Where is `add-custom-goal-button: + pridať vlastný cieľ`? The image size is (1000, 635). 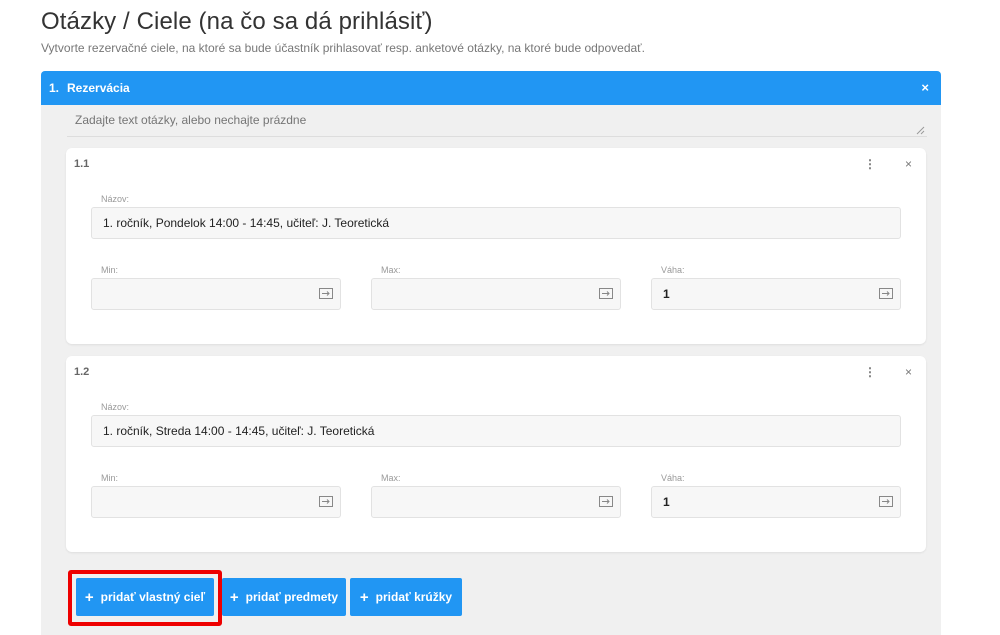 add-custom-goal-button: + pridať vlastný cieľ is located at coordinates (145, 597).